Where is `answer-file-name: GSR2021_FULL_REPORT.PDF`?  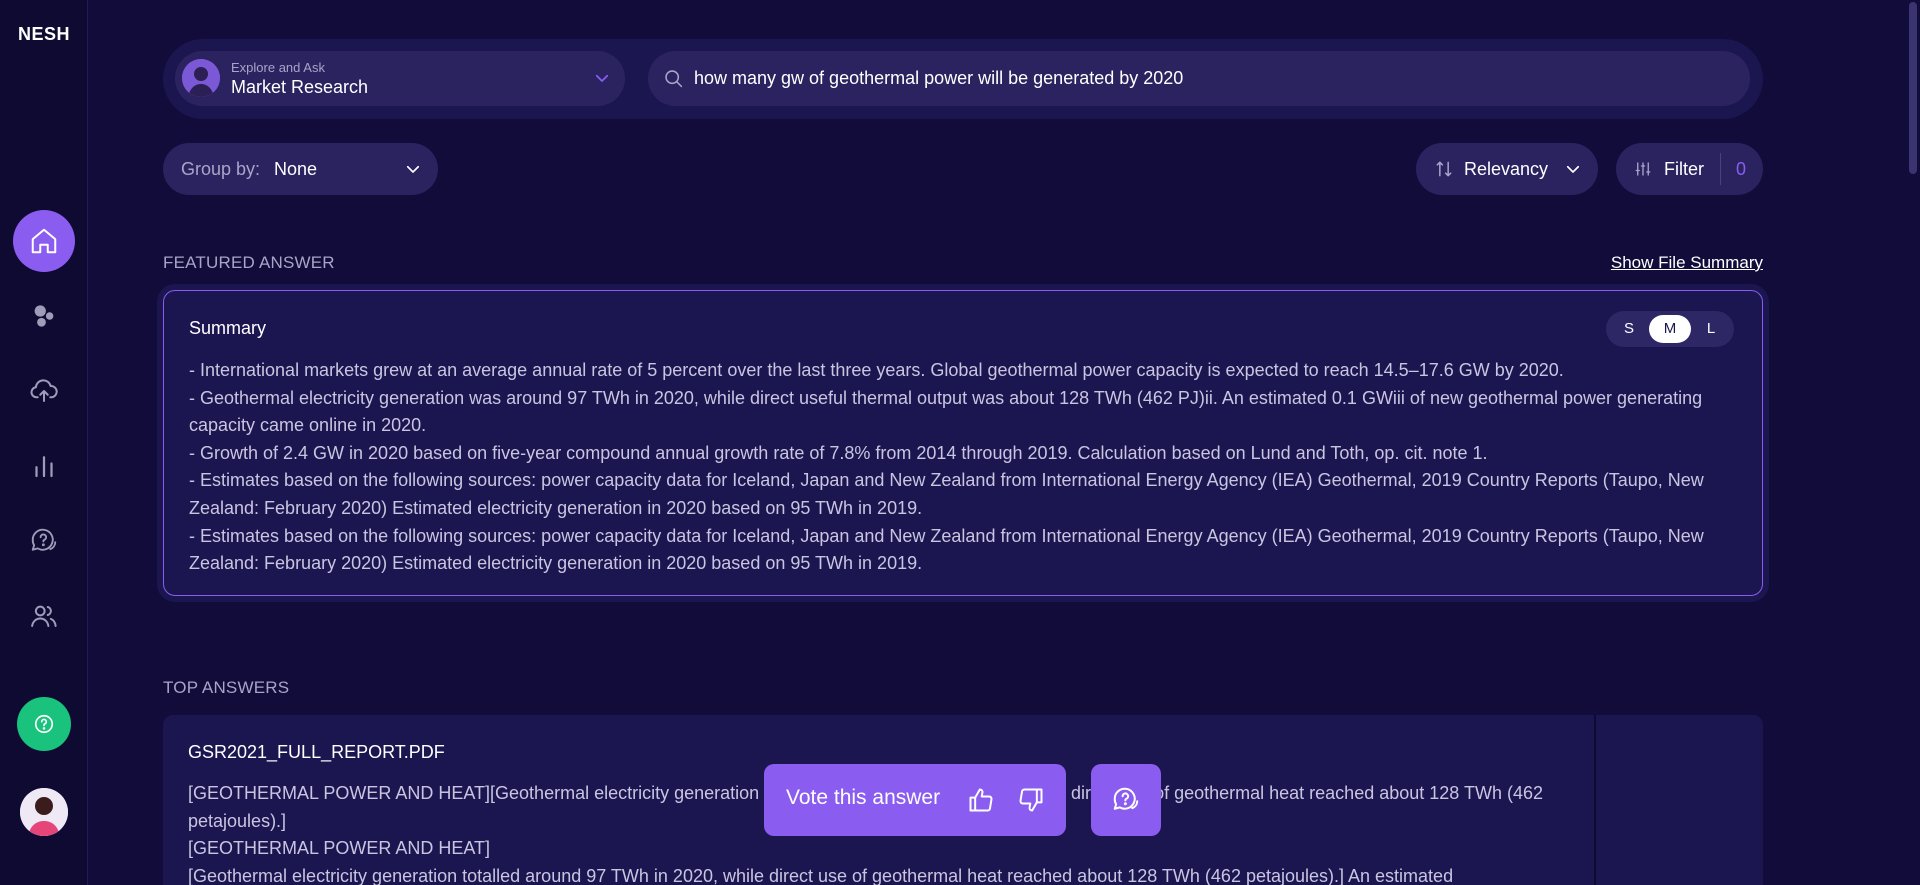 answer-file-name: GSR2021_FULL_REPORT.PDF is located at coordinates (316, 752).